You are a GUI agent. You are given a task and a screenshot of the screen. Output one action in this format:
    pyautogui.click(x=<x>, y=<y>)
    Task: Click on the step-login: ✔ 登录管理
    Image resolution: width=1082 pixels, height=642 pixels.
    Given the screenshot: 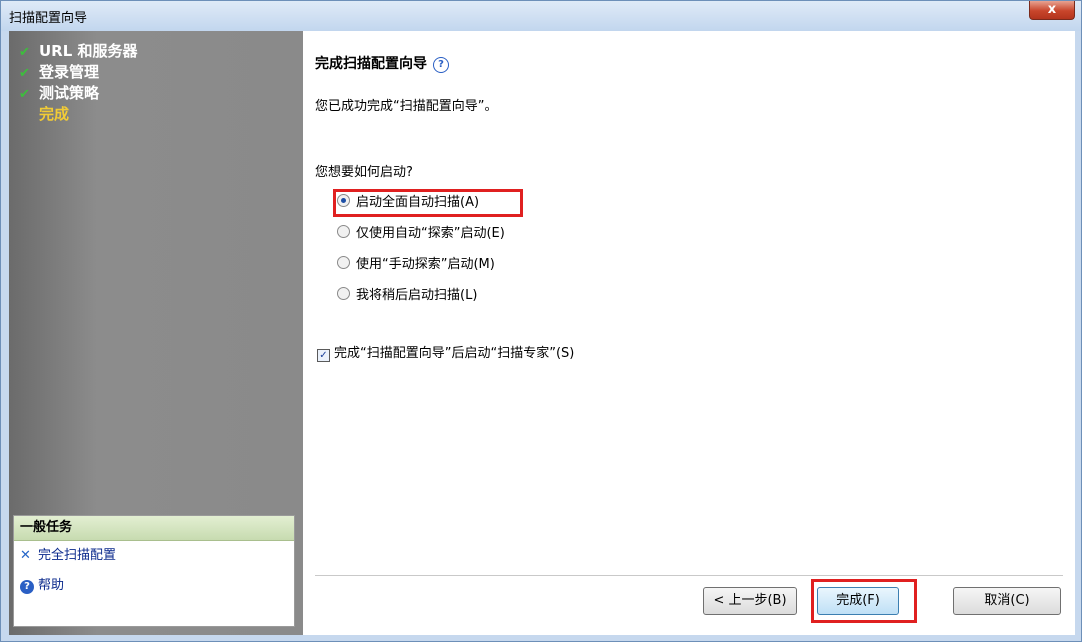 What is the action you would take?
    pyautogui.click(x=78, y=72)
    